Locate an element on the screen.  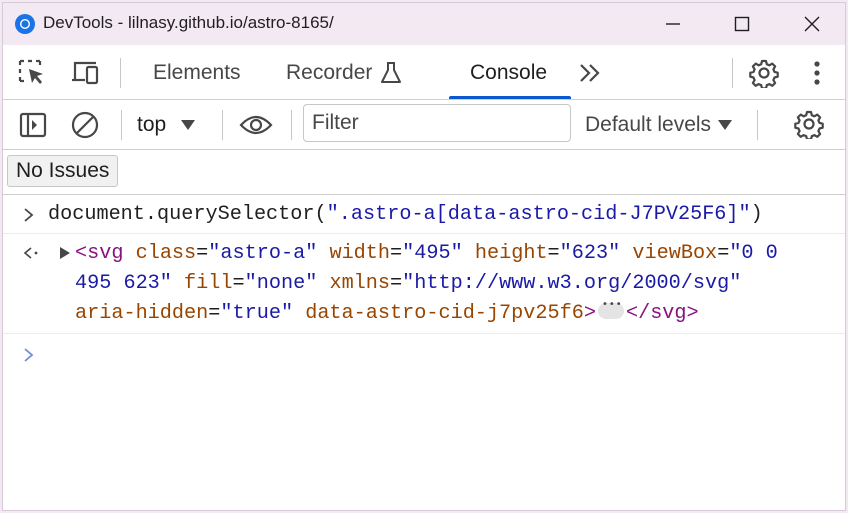
attr-name: xmlns is located at coordinates (360, 283).